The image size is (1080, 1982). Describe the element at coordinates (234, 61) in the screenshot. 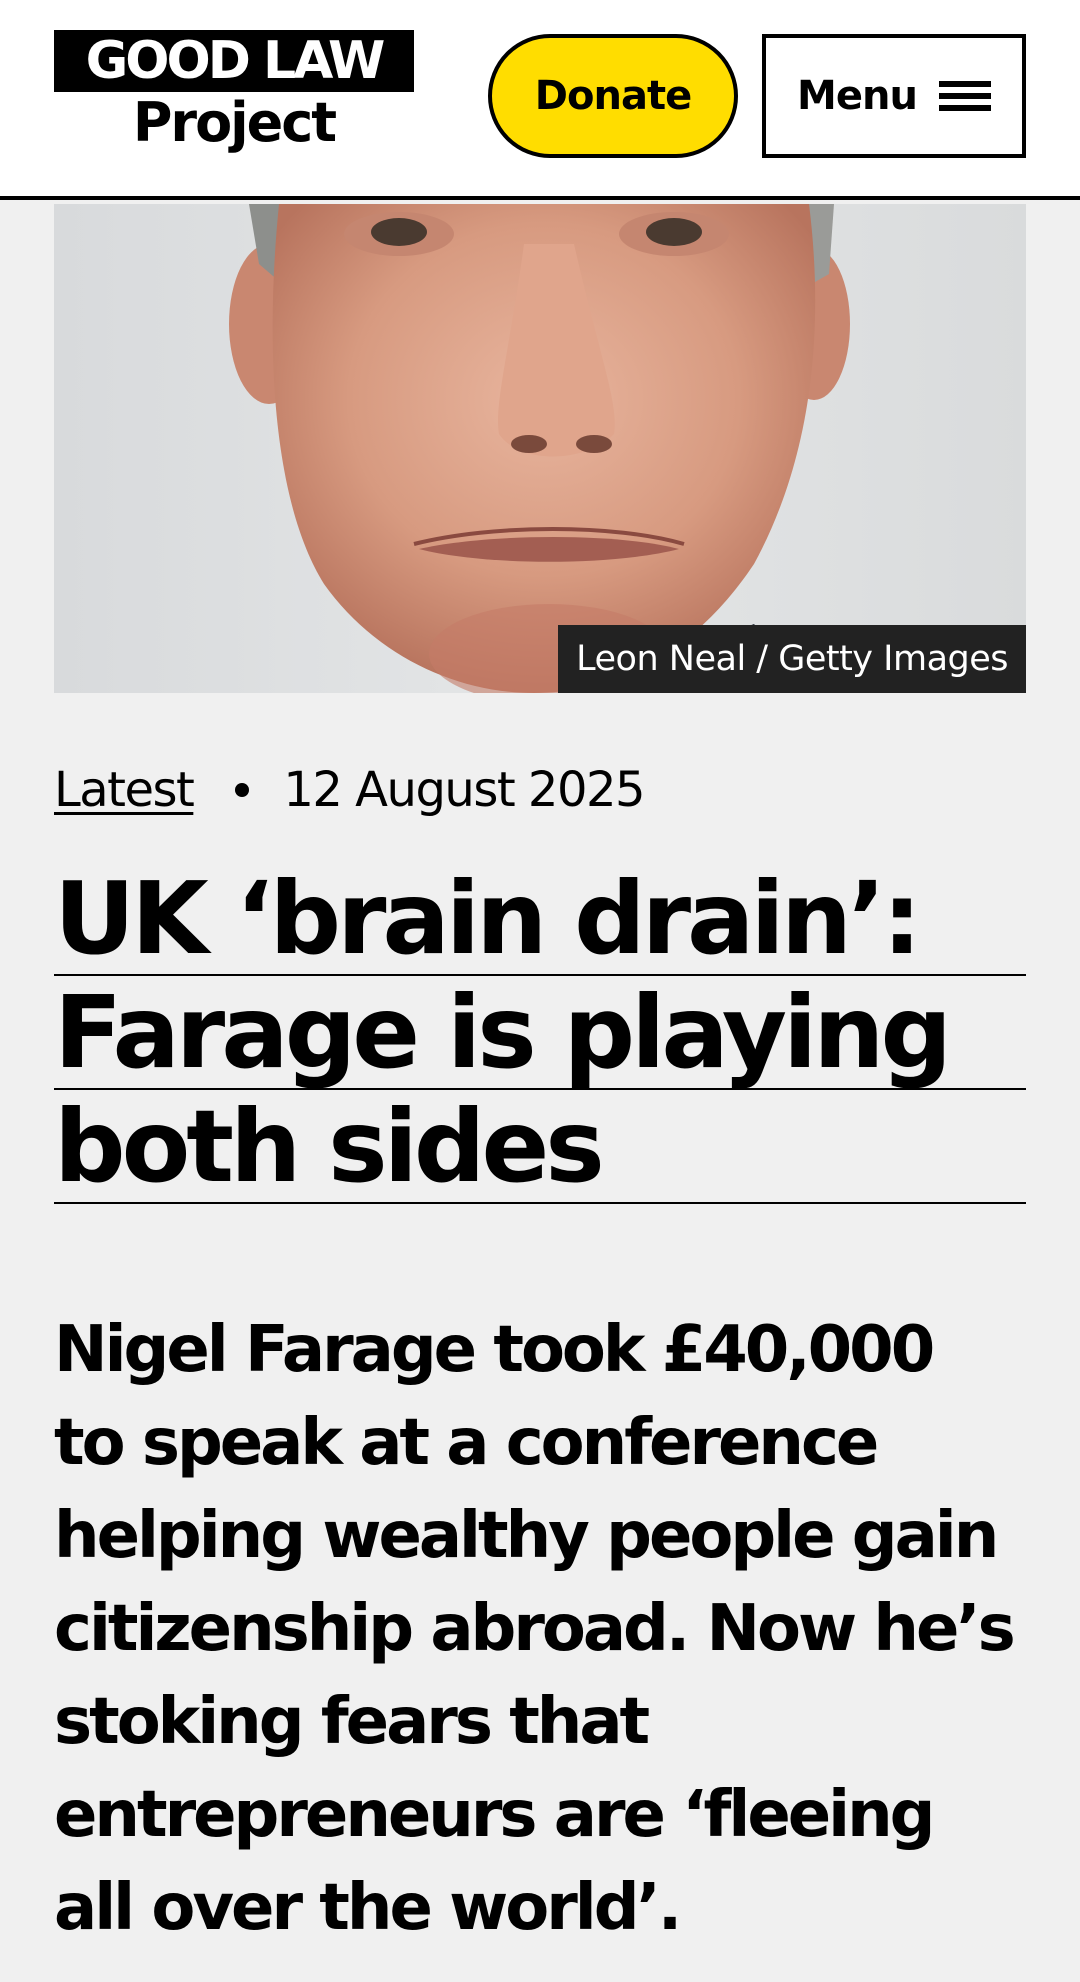

I see `logo-line-1: GOOD LAW` at that location.